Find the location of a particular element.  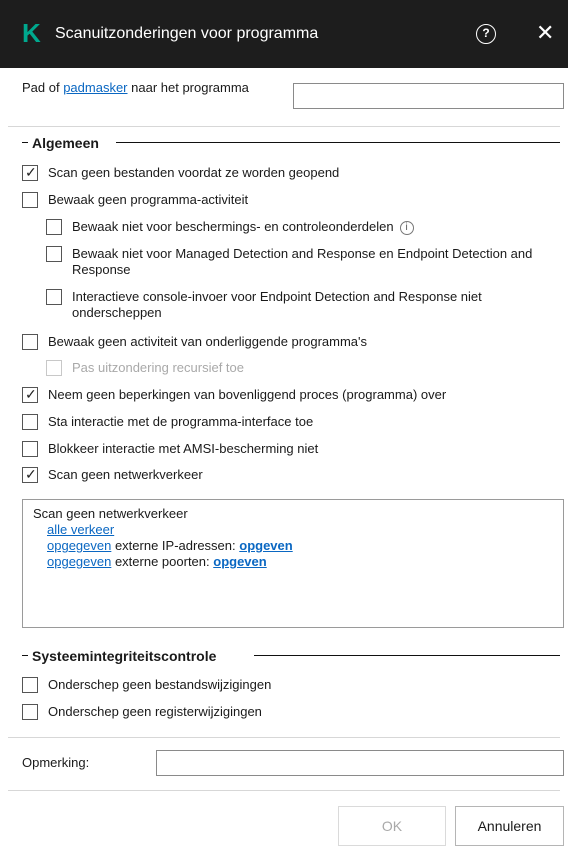

option-no-app-activity: Bewaak geen programma-activiteit is located at coordinates (287, 201).